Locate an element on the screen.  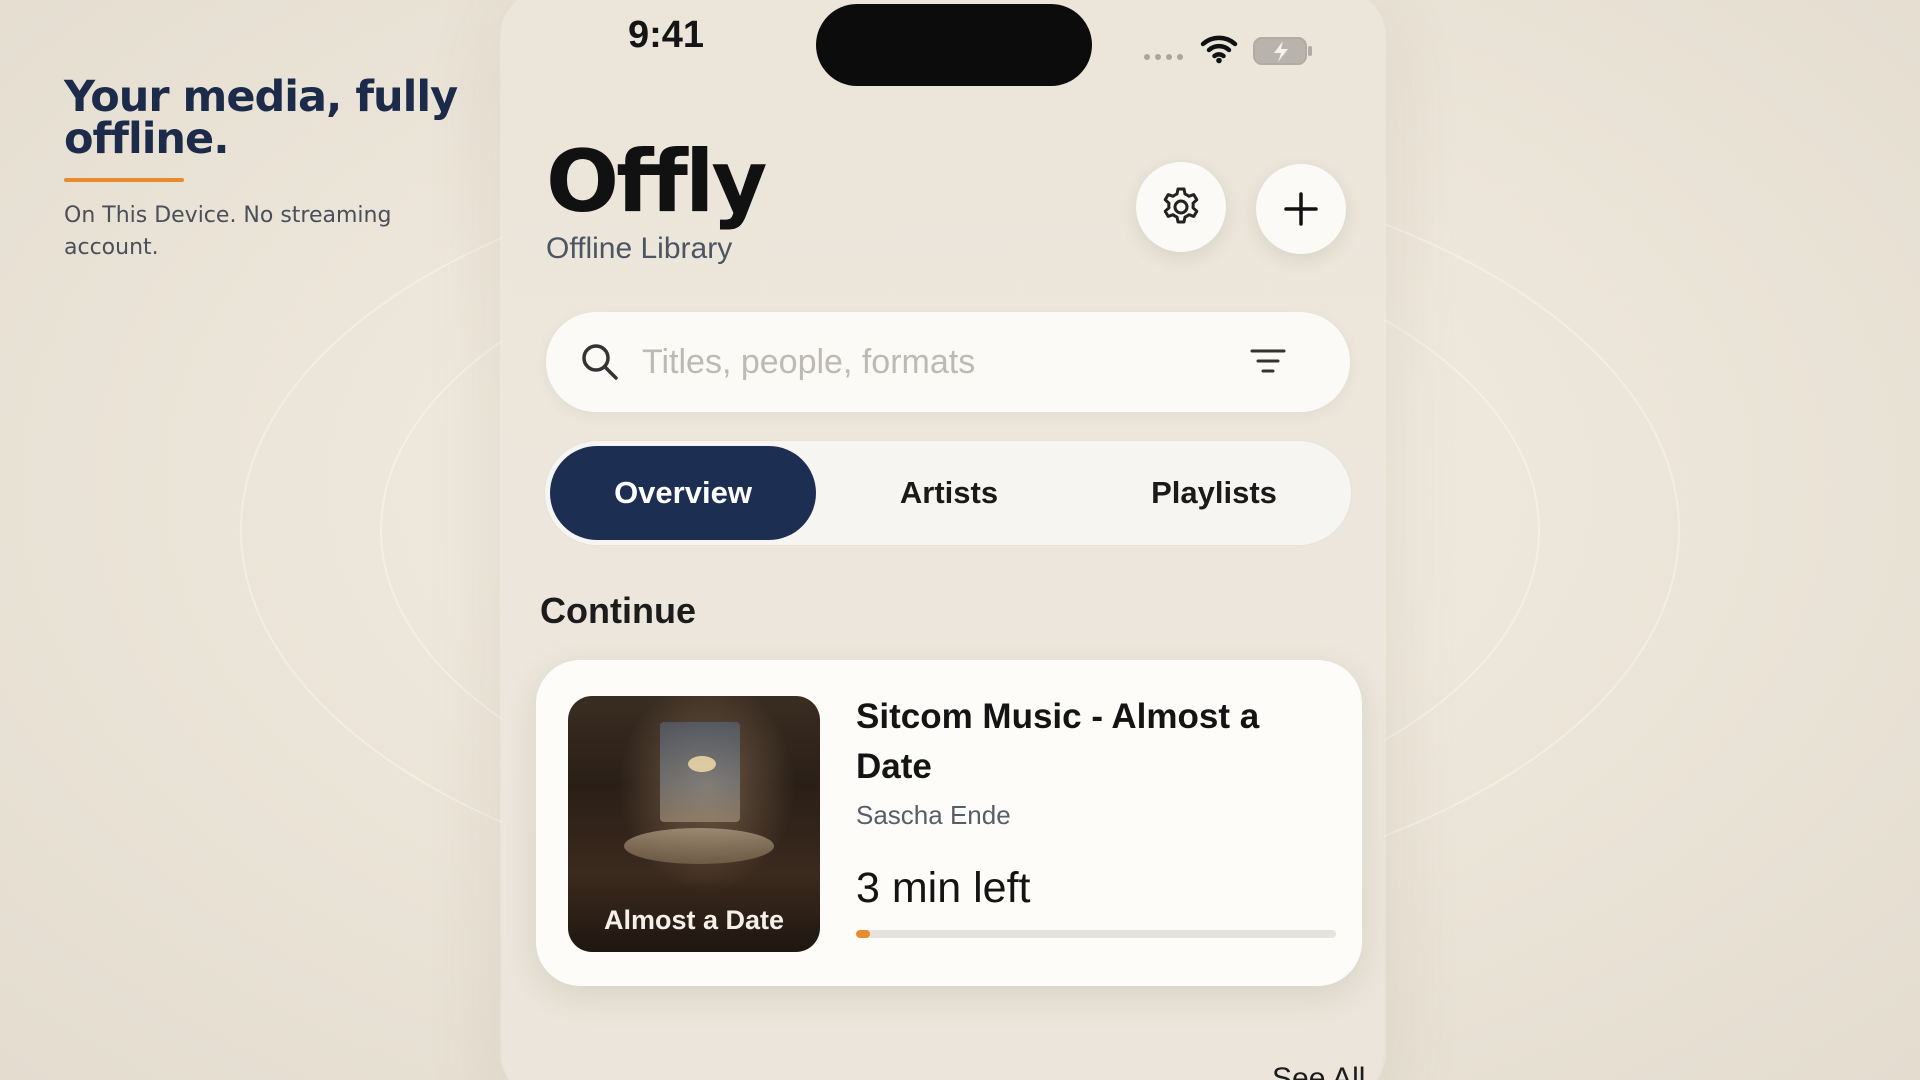
add-button is located at coordinates (1301, 209).